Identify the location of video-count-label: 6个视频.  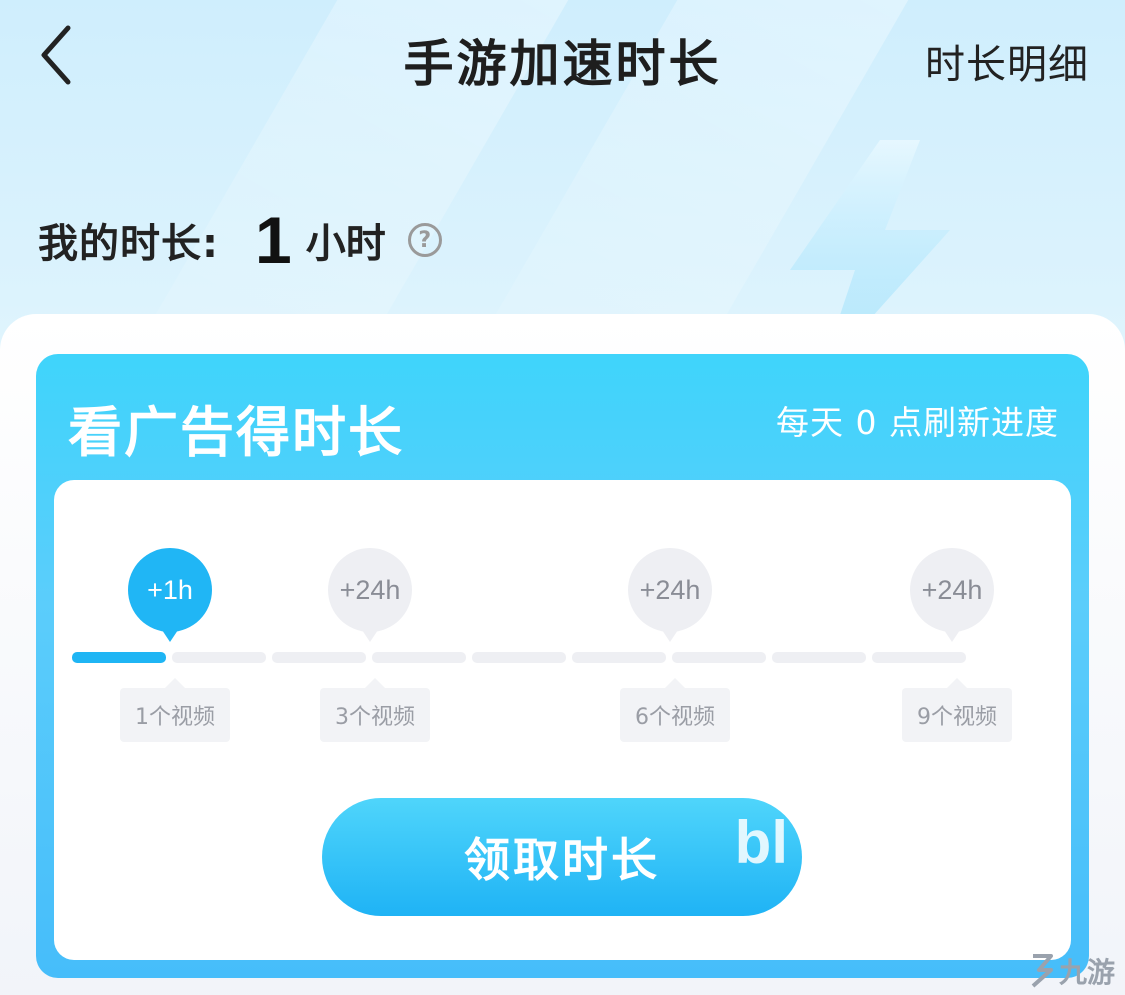
(675, 710).